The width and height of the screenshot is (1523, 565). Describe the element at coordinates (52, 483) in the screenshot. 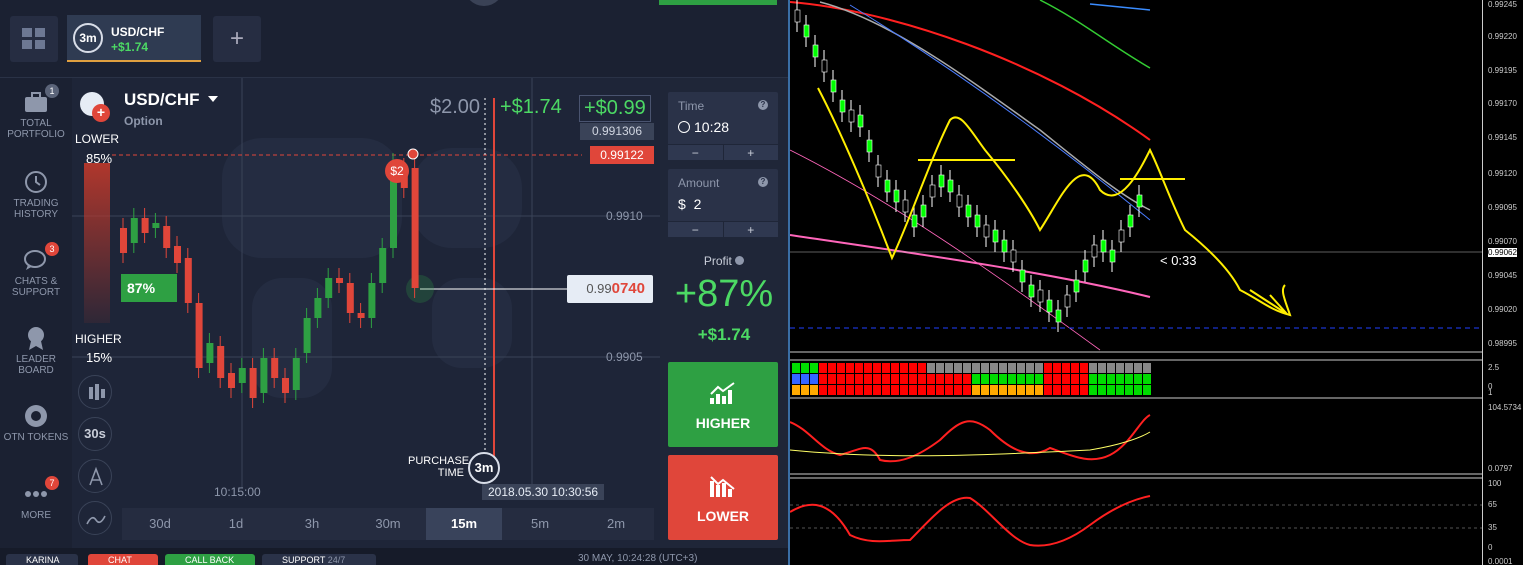

I see `more-badge: 7` at that location.